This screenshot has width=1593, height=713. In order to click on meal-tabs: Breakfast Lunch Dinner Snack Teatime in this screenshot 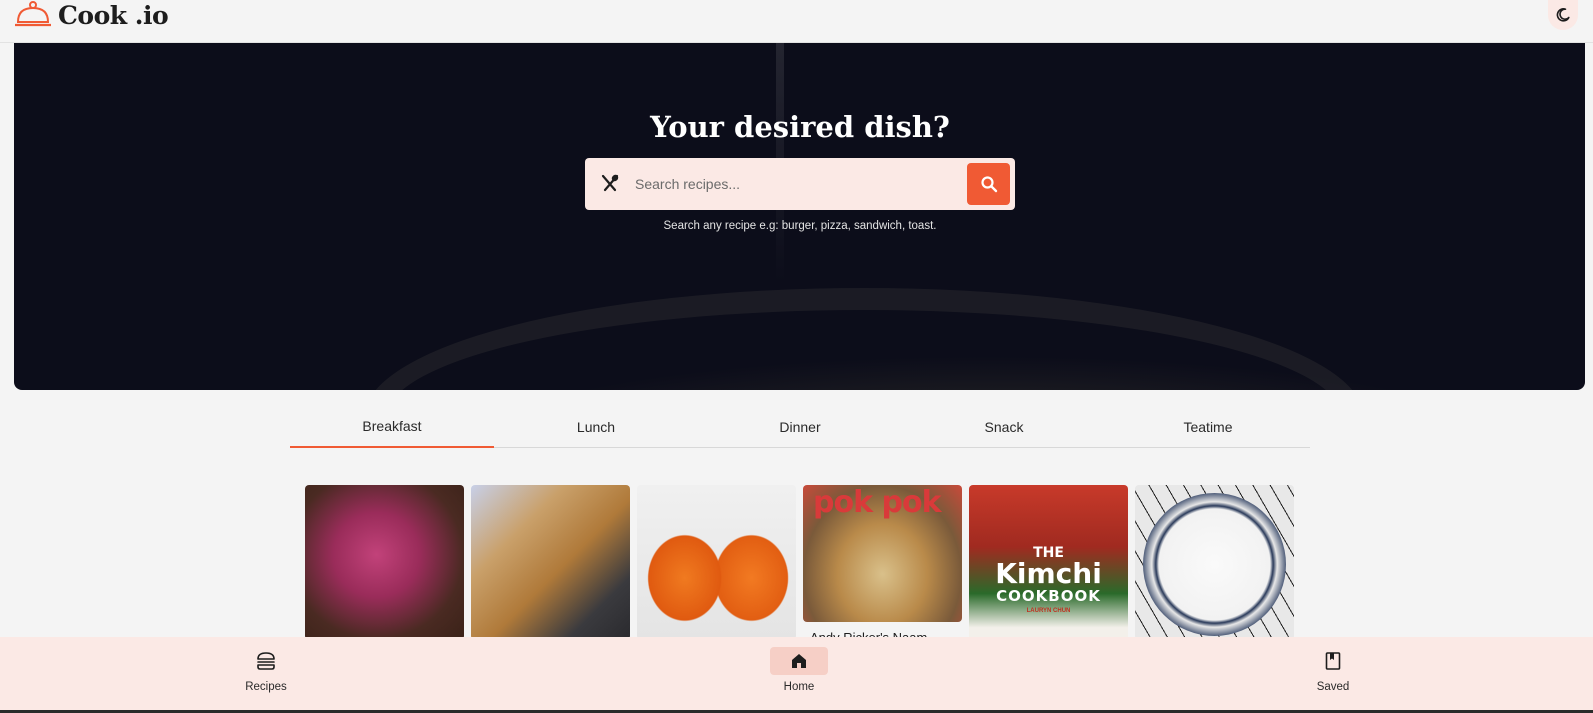, I will do `click(800, 427)`.